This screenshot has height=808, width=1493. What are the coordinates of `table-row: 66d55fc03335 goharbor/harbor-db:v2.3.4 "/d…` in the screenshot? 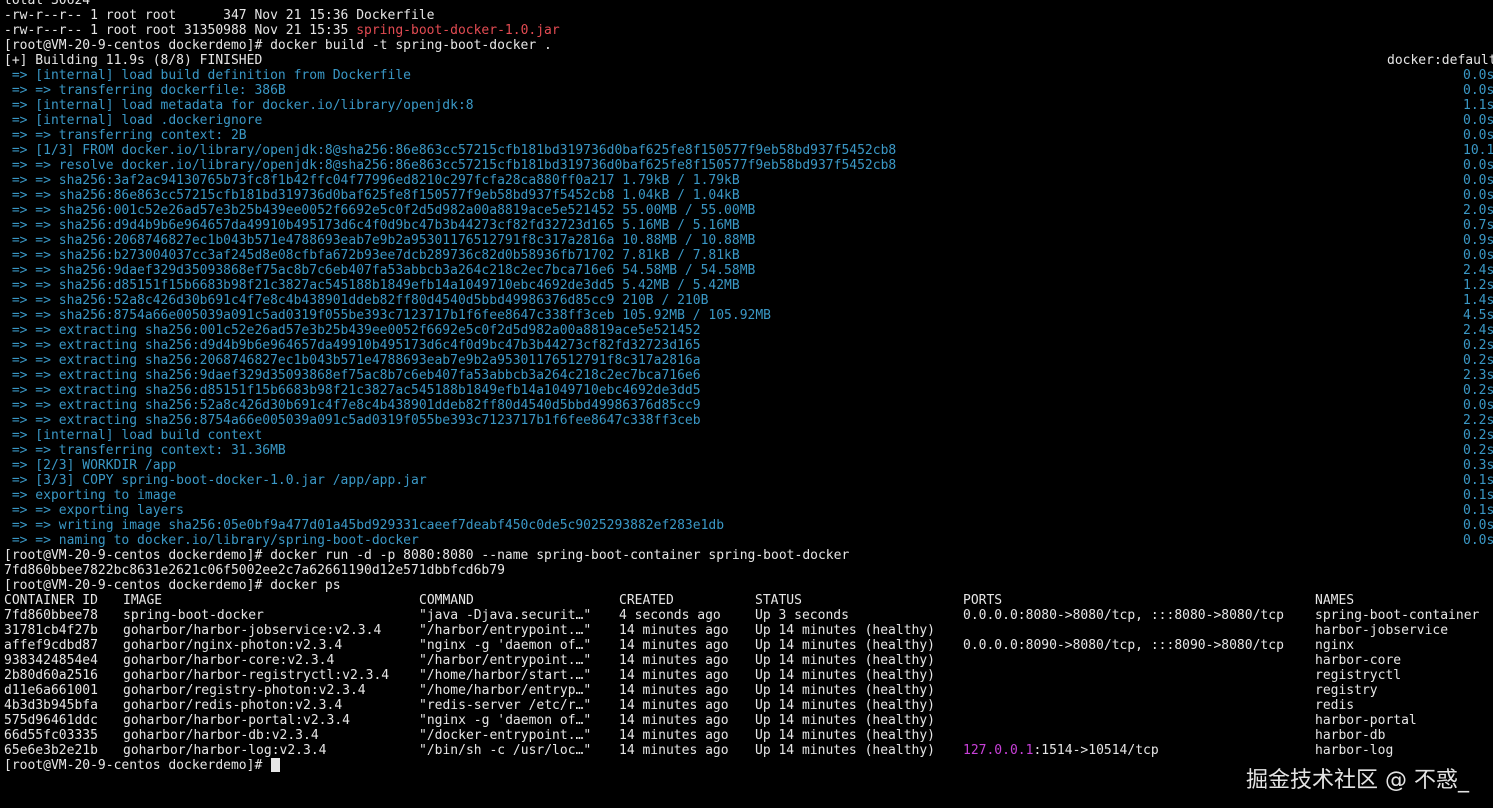 It's located at (748, 735).